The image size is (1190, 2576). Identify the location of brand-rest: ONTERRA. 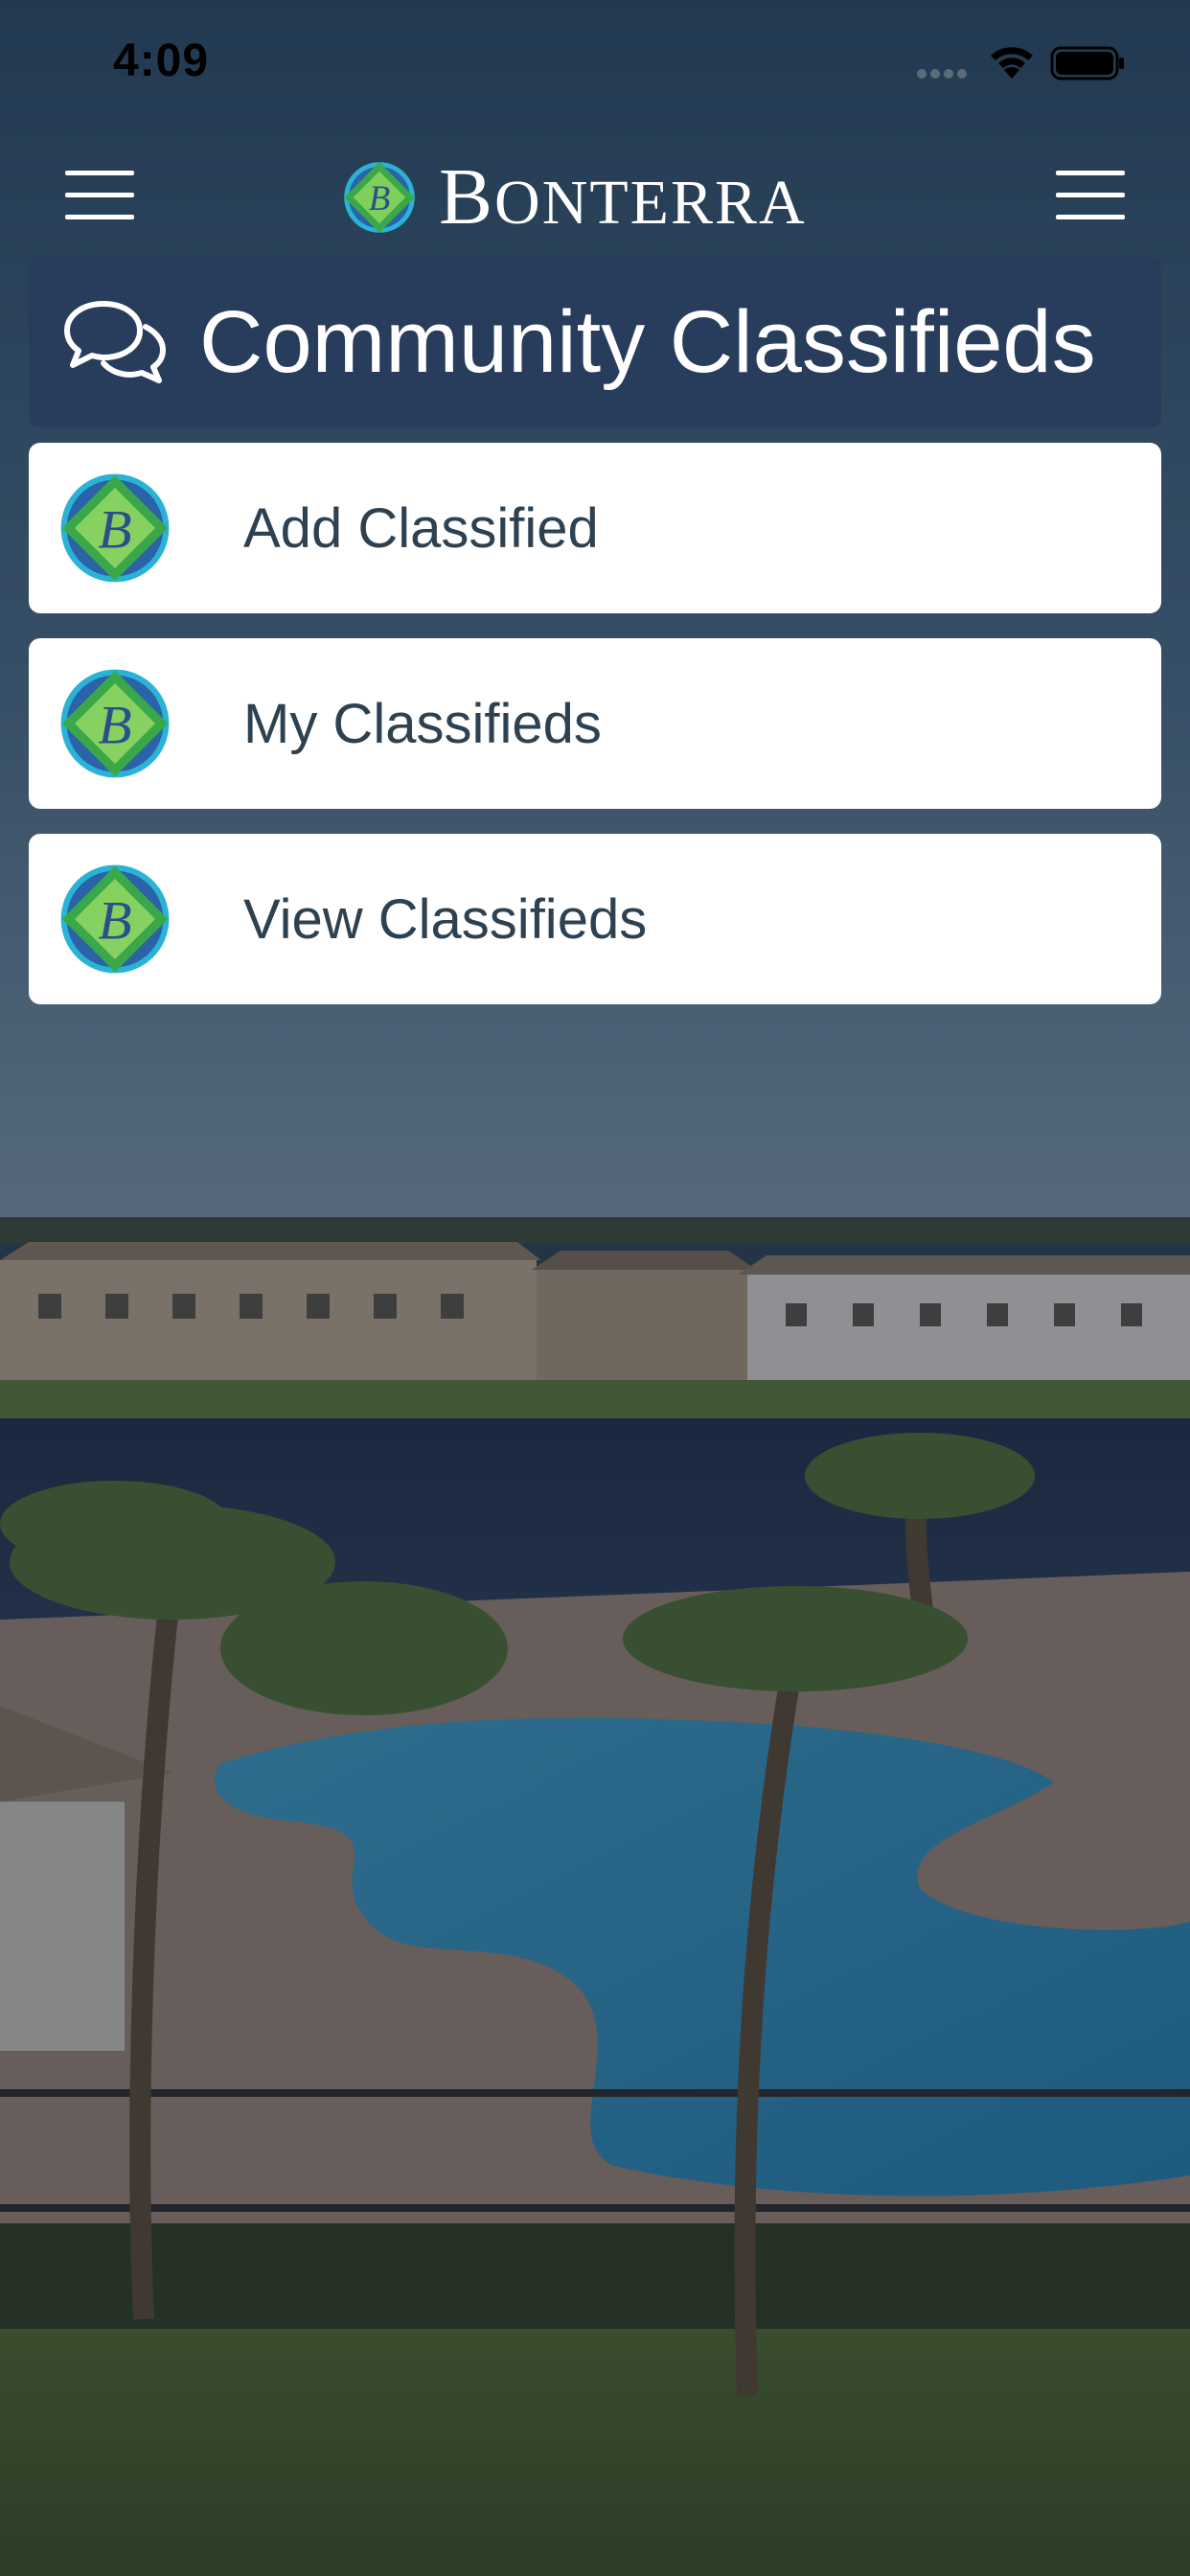
(651, 203).